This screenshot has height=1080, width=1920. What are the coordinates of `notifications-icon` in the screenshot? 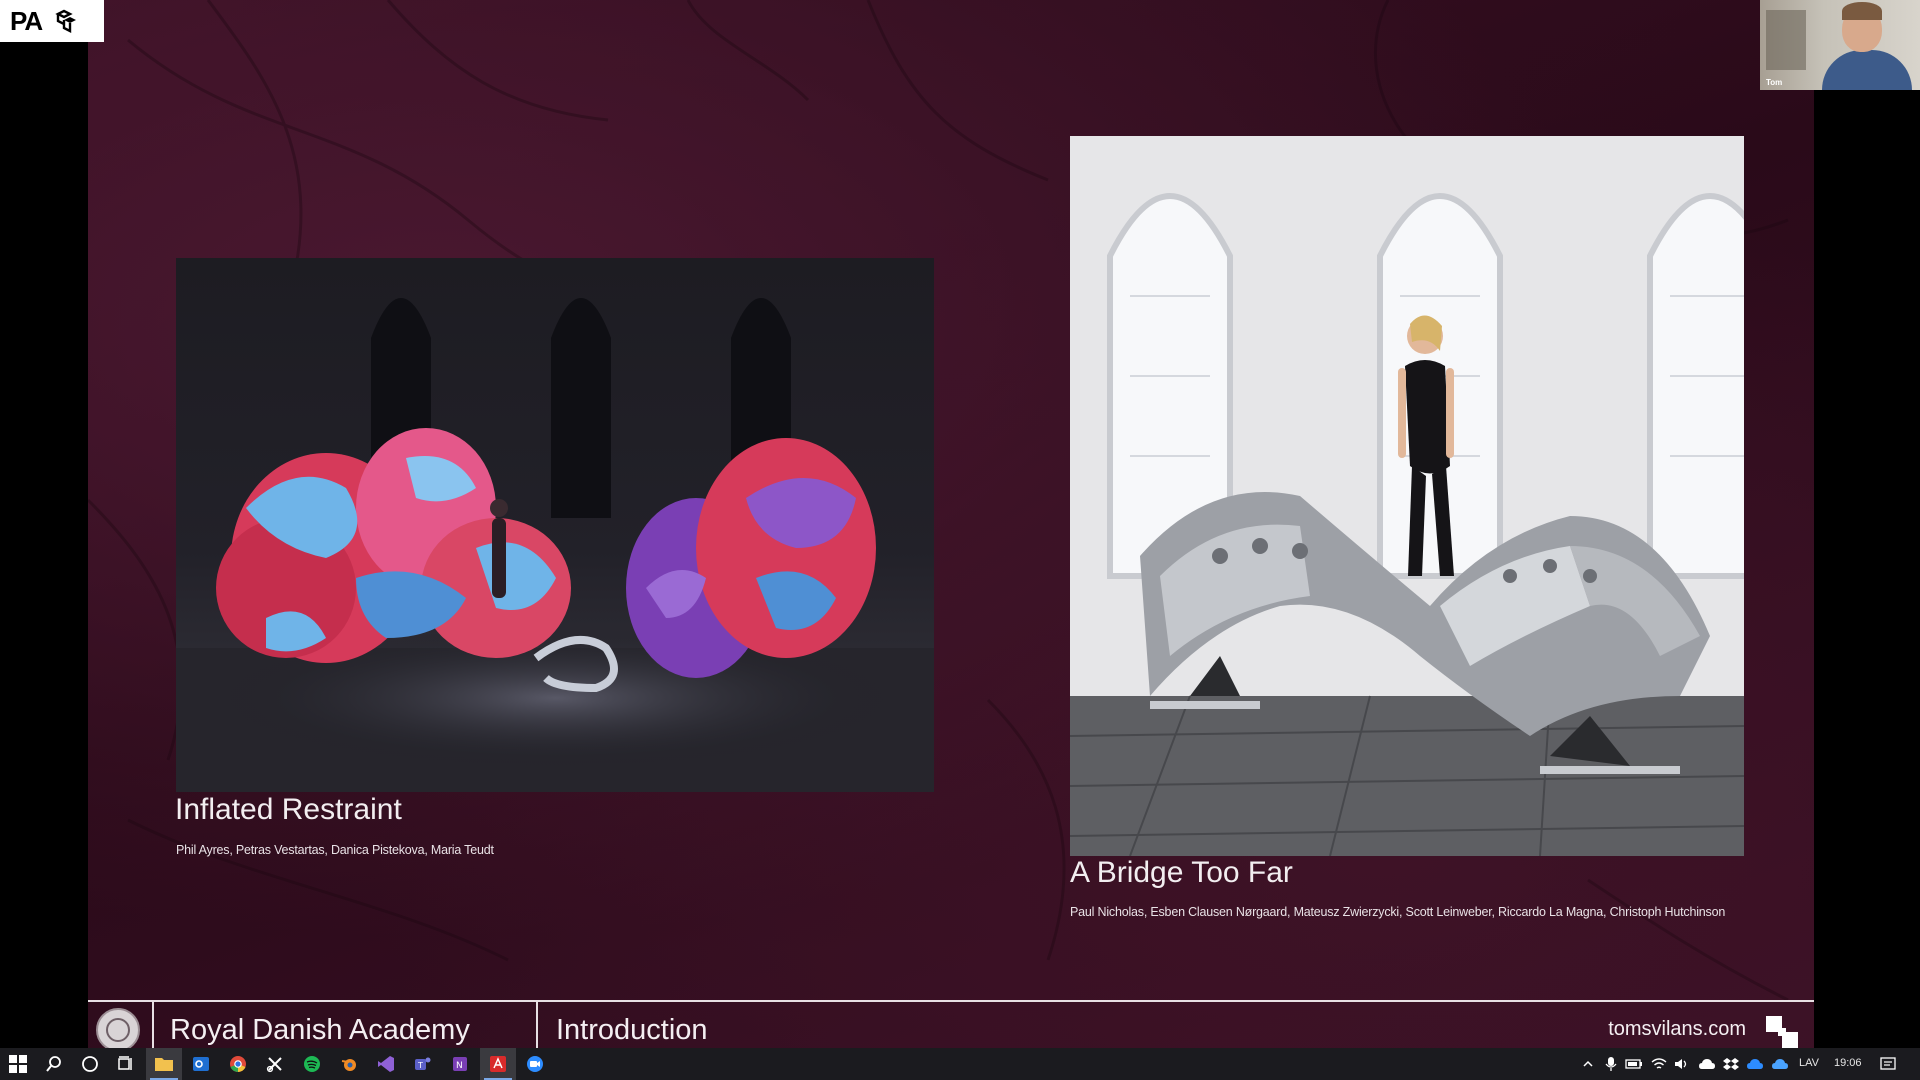 It's located at (1888, 1064).